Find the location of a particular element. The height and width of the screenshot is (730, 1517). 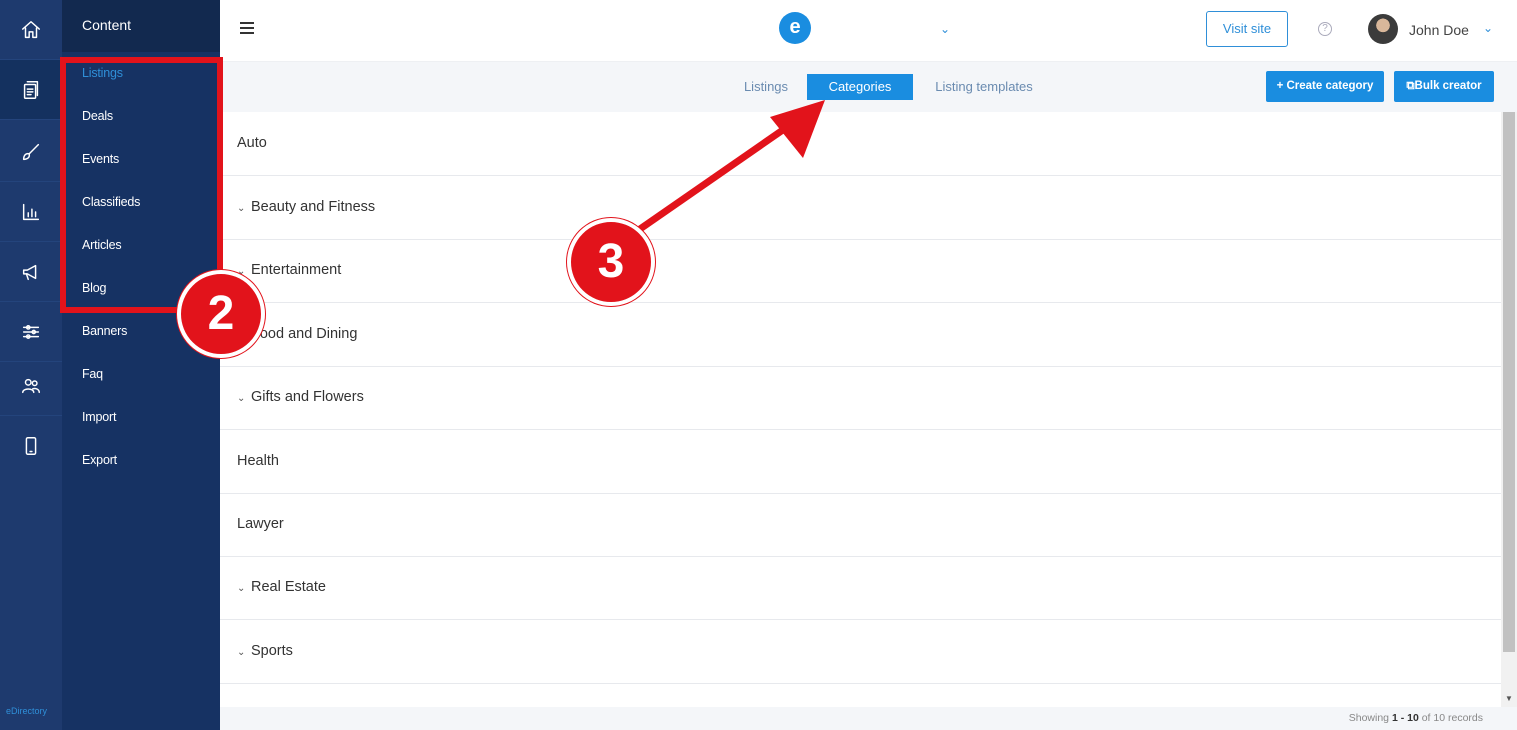

rail-reports is located at coordinates (31, 212).